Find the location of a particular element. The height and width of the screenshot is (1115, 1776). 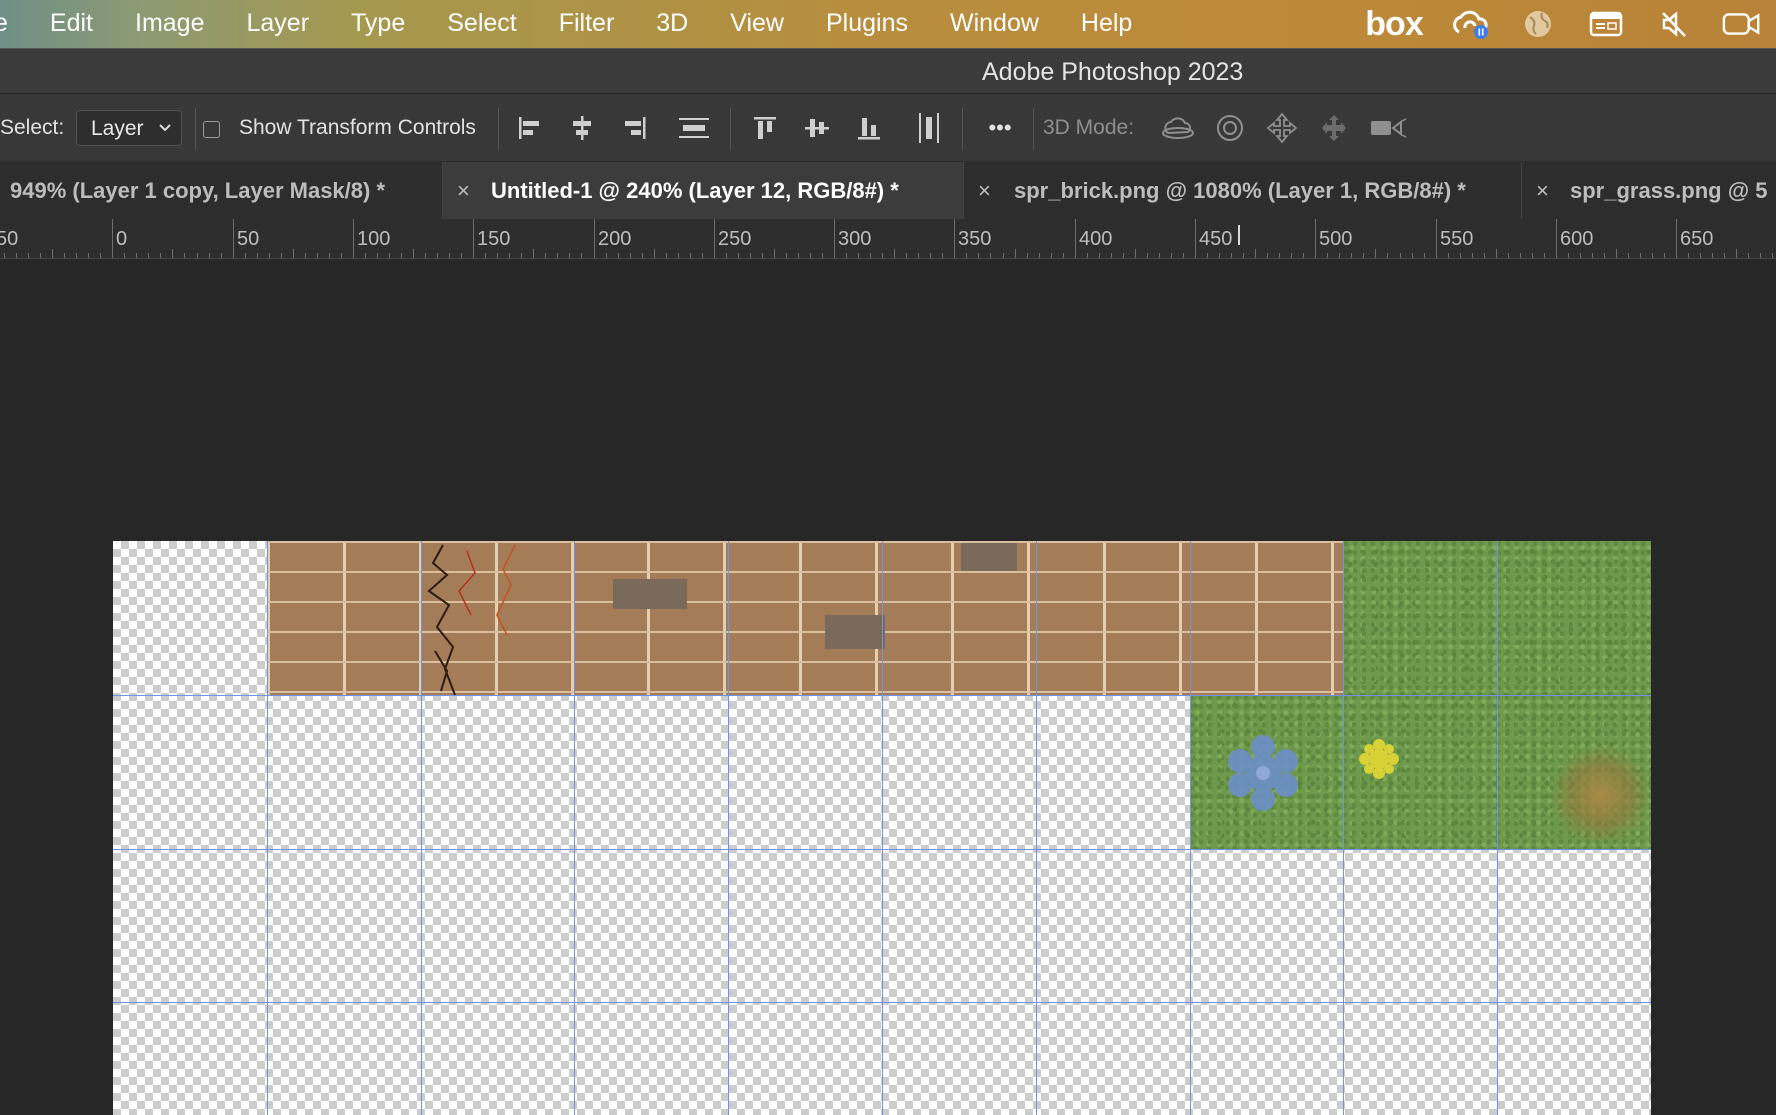

tab-spr-grass: × spr_grass.png @ 5 is located at coordinates (1649, 190).